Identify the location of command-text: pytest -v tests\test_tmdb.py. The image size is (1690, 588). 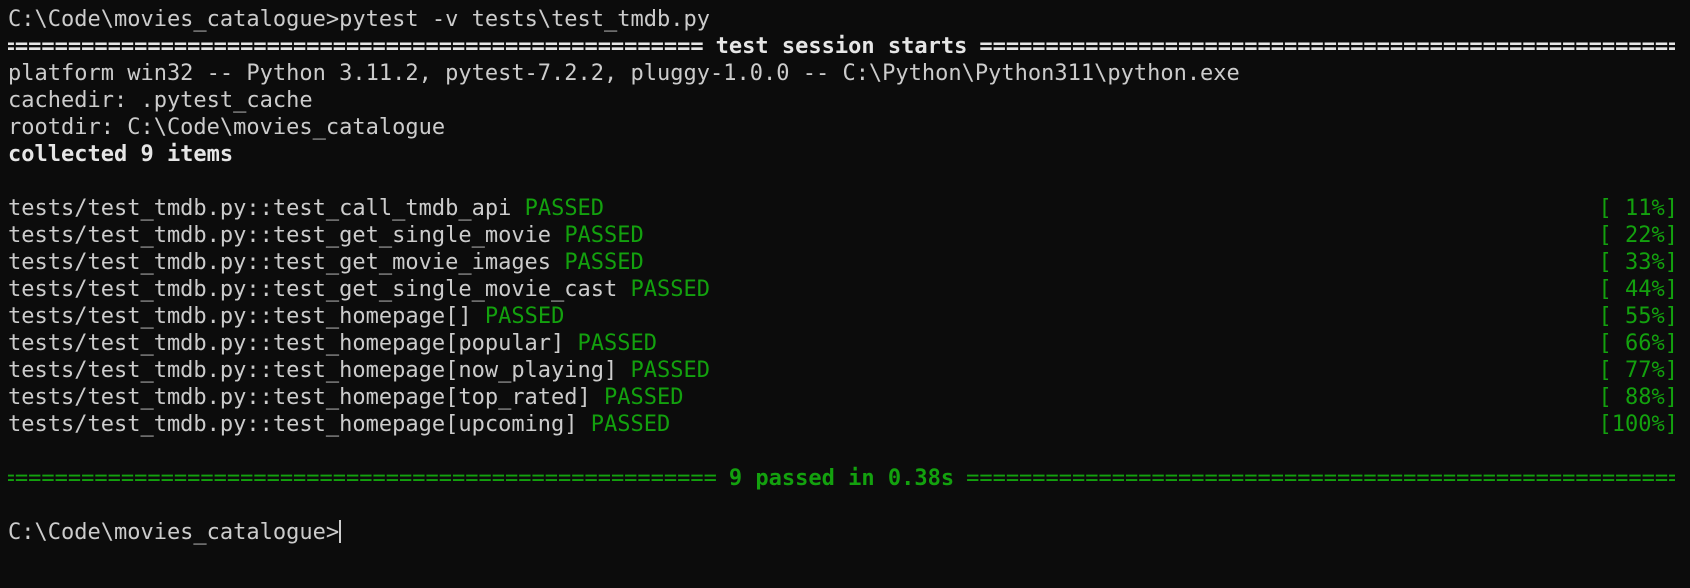
(525, 19).